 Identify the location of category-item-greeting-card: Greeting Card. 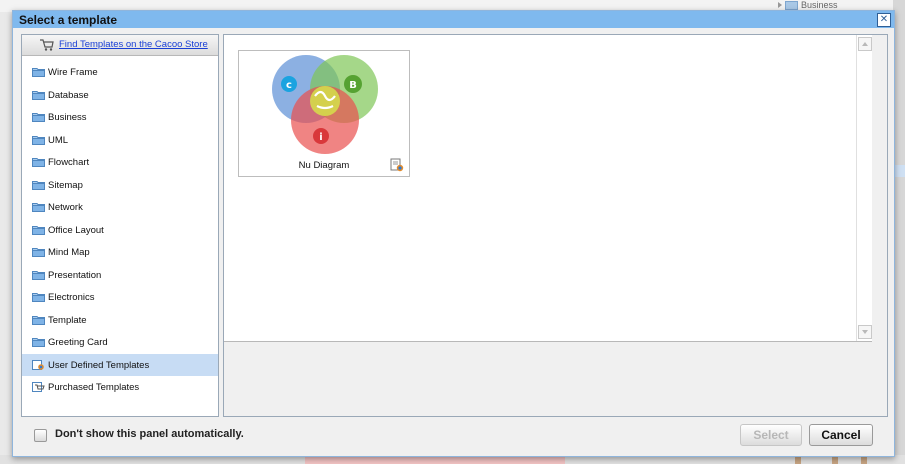
(120, 342).